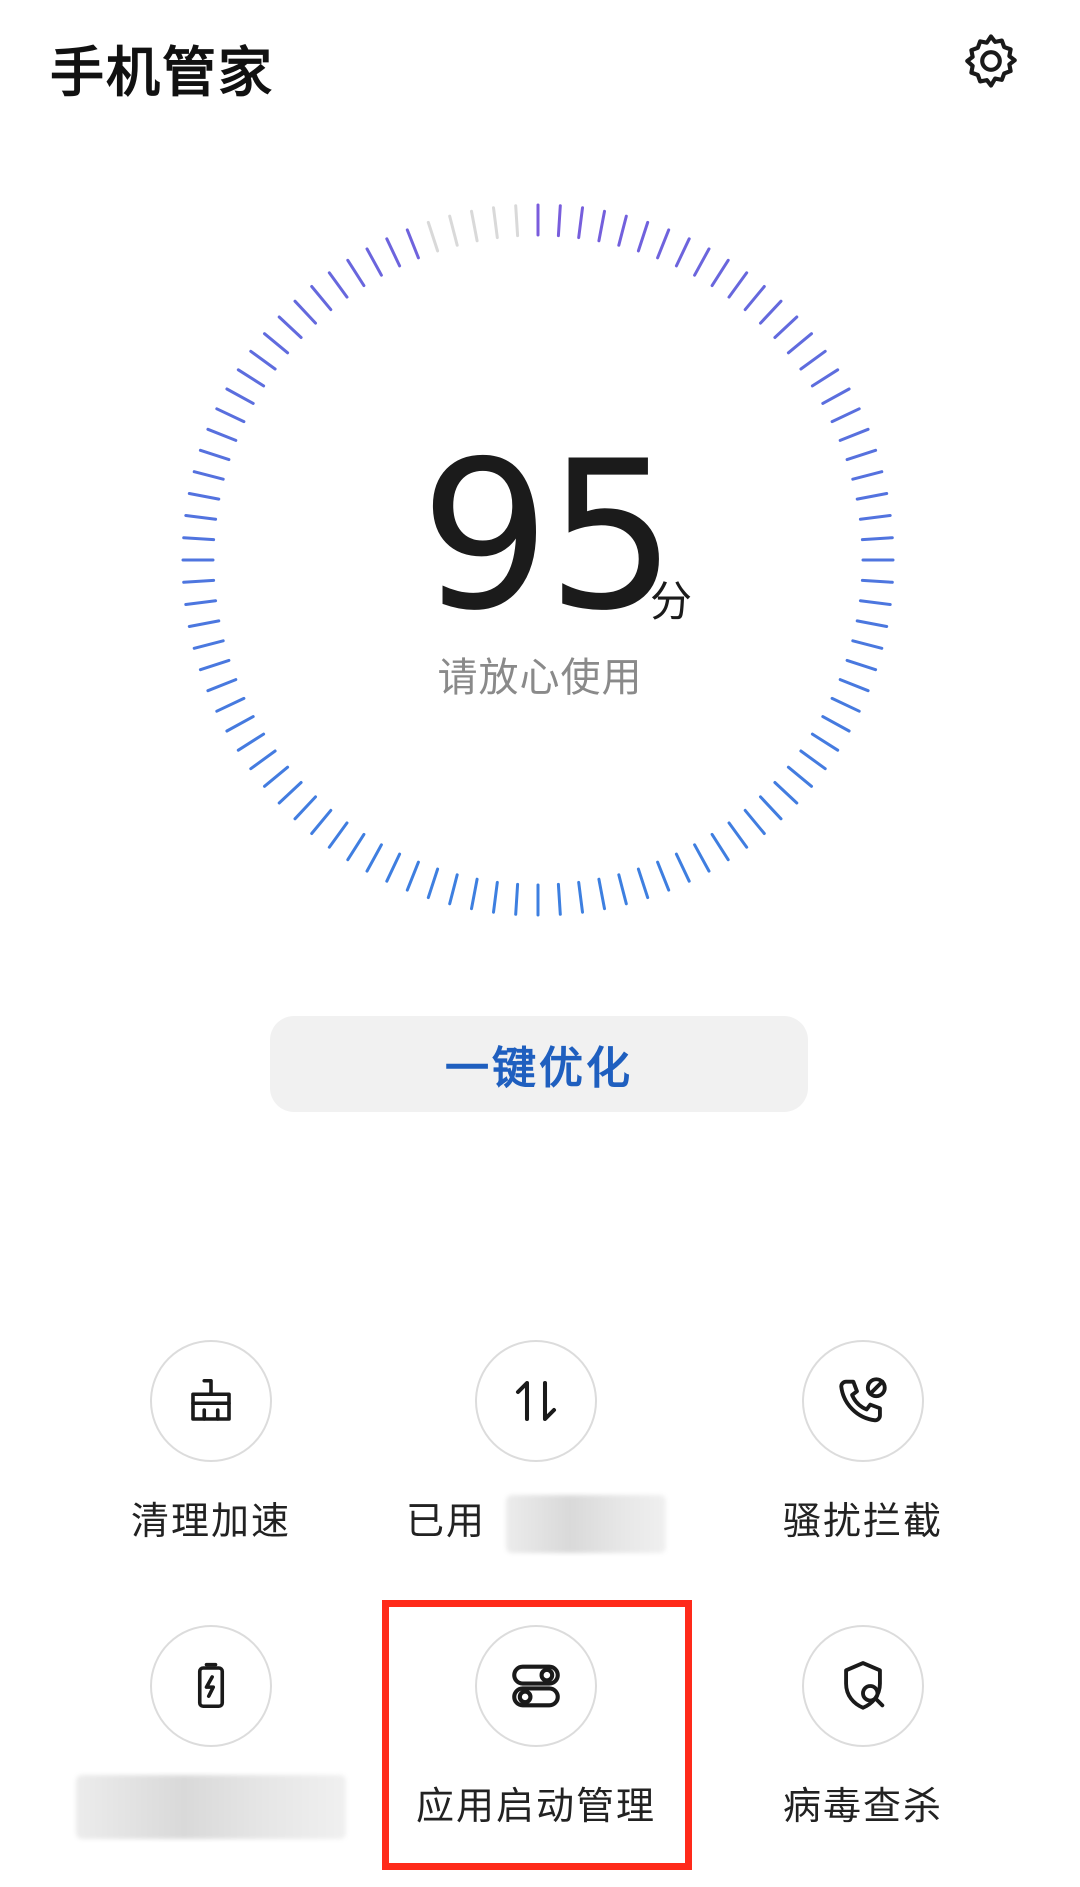 This screenshot has width=1080, height=1887. I want to click on tool-clean-speedup: 清理加速, so click(211, 1442).